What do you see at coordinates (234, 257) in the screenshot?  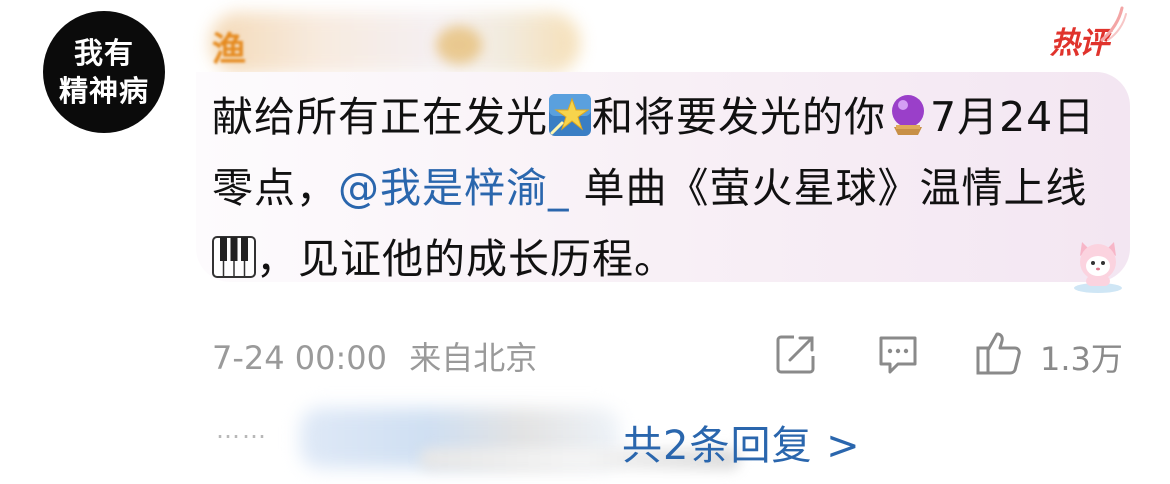 I see `piano-keys-icon` at bounding box center [234, 257].